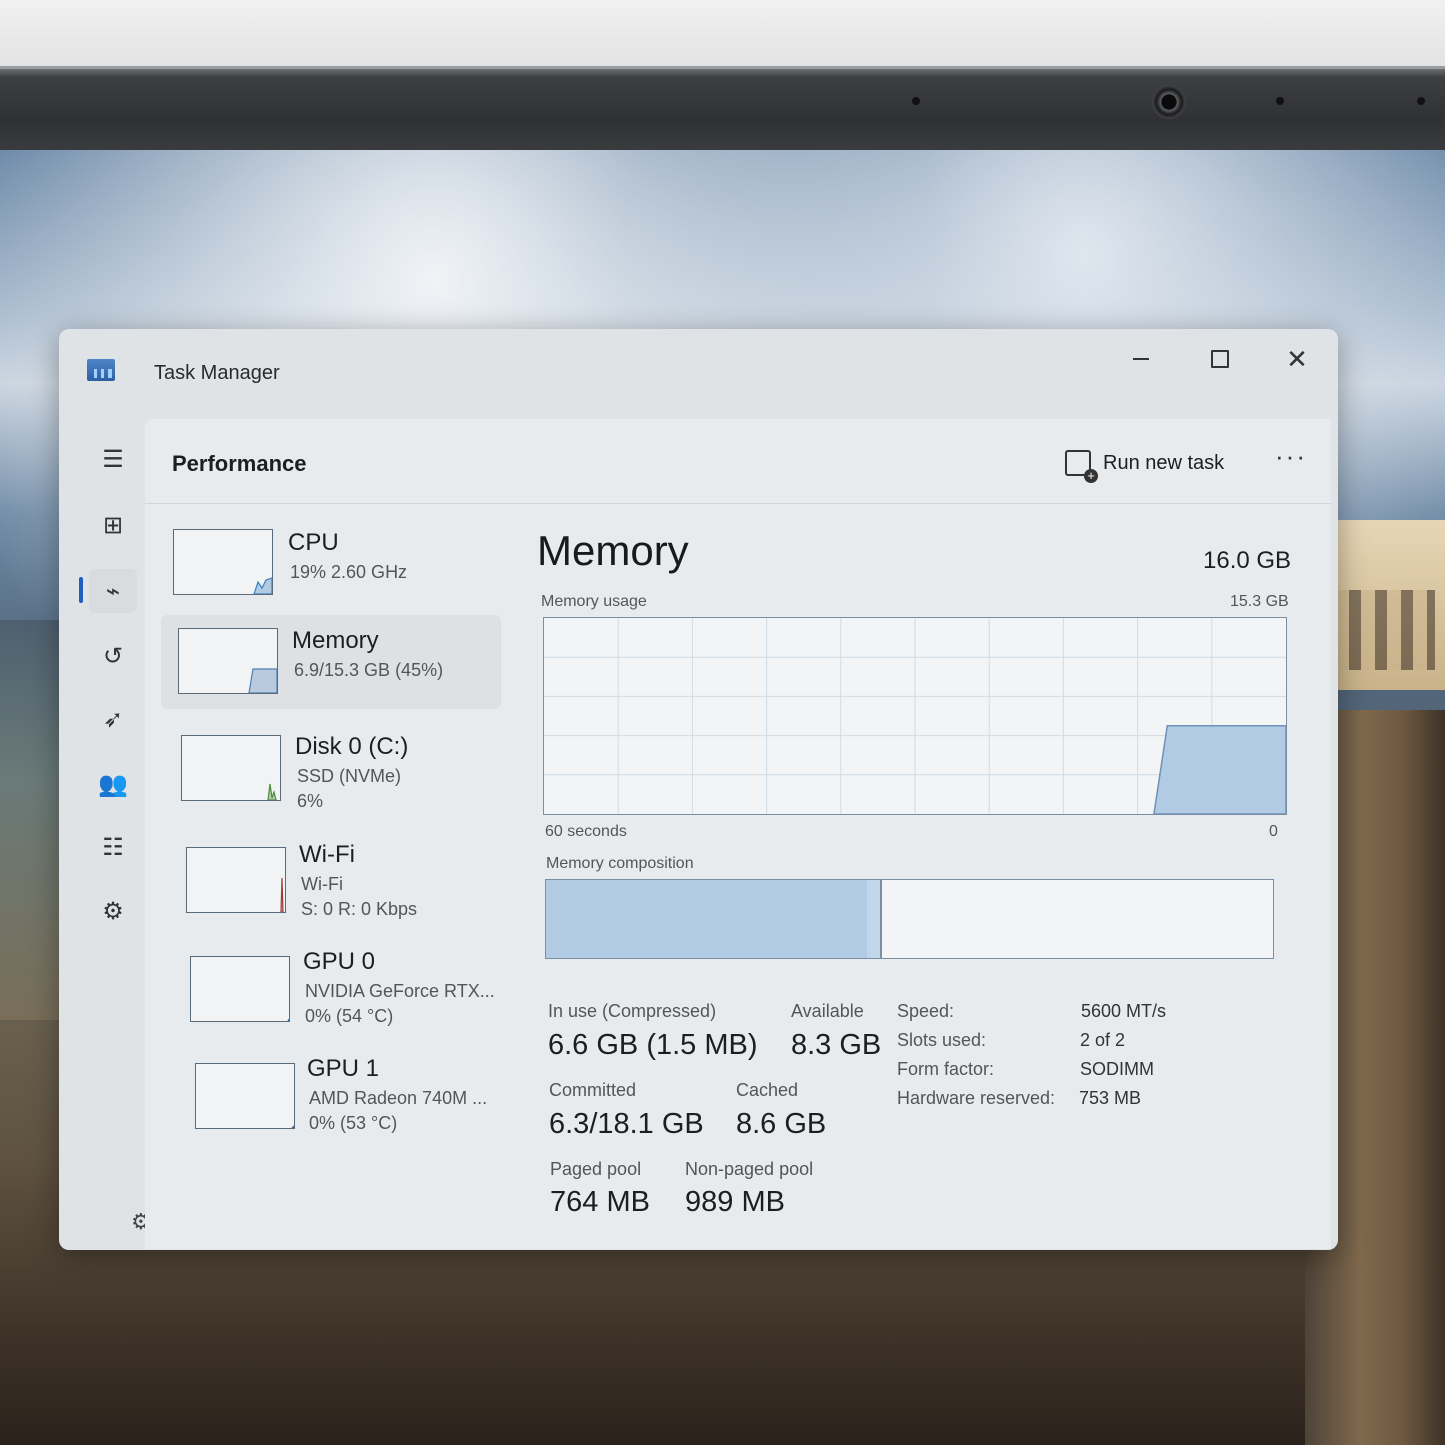  I want to click on cached-value: 8.6 GB, so click(781, 1124).